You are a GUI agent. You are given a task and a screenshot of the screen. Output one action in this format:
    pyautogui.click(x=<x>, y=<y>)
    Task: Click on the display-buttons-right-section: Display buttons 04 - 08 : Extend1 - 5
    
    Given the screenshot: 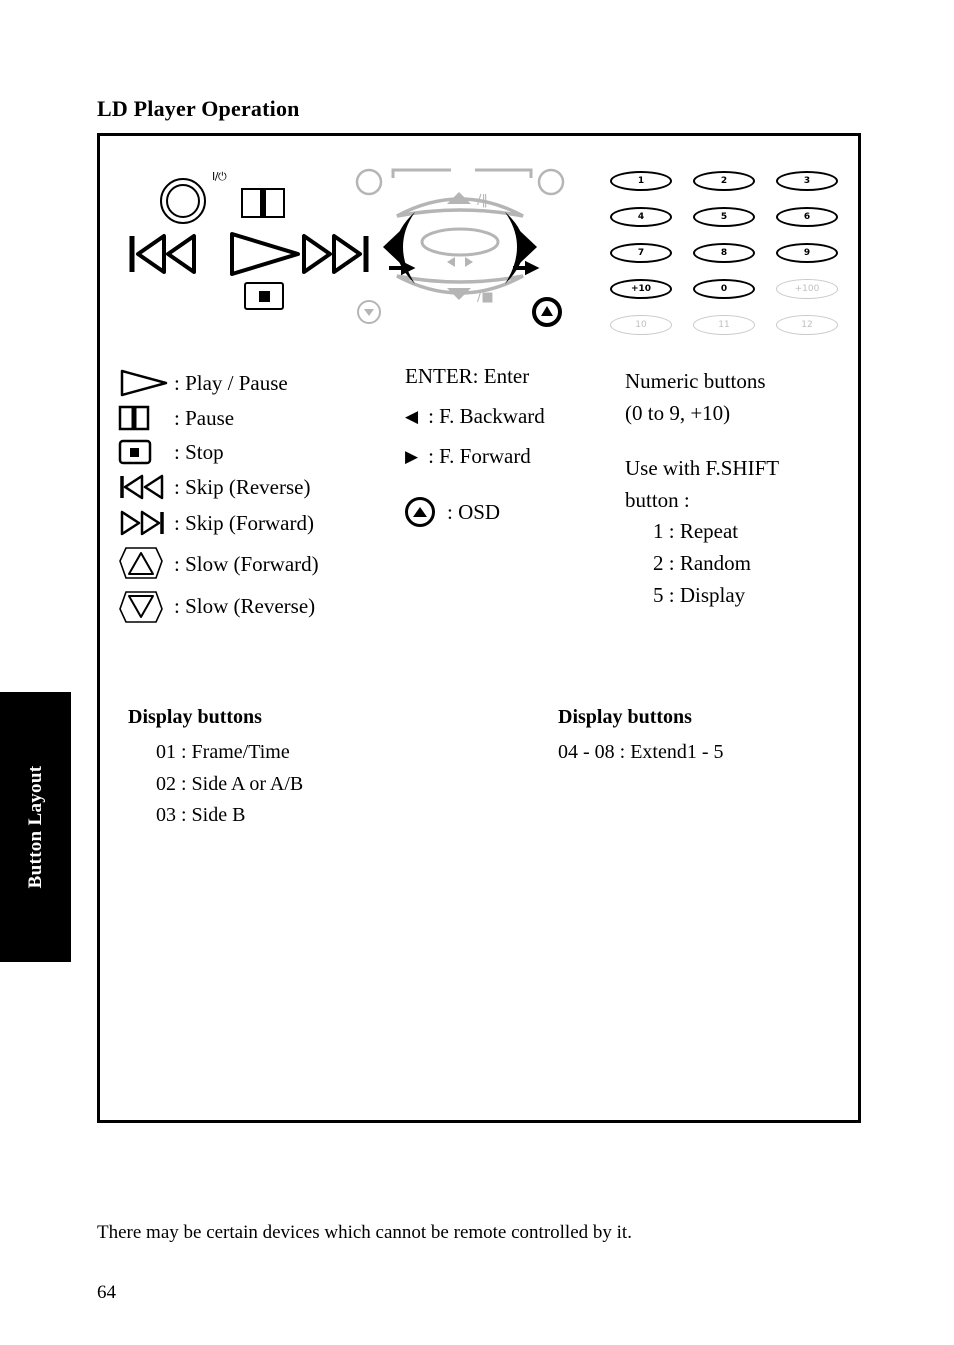 What is the action you would take?
    pyautogui.click(x=641, y=737)
    